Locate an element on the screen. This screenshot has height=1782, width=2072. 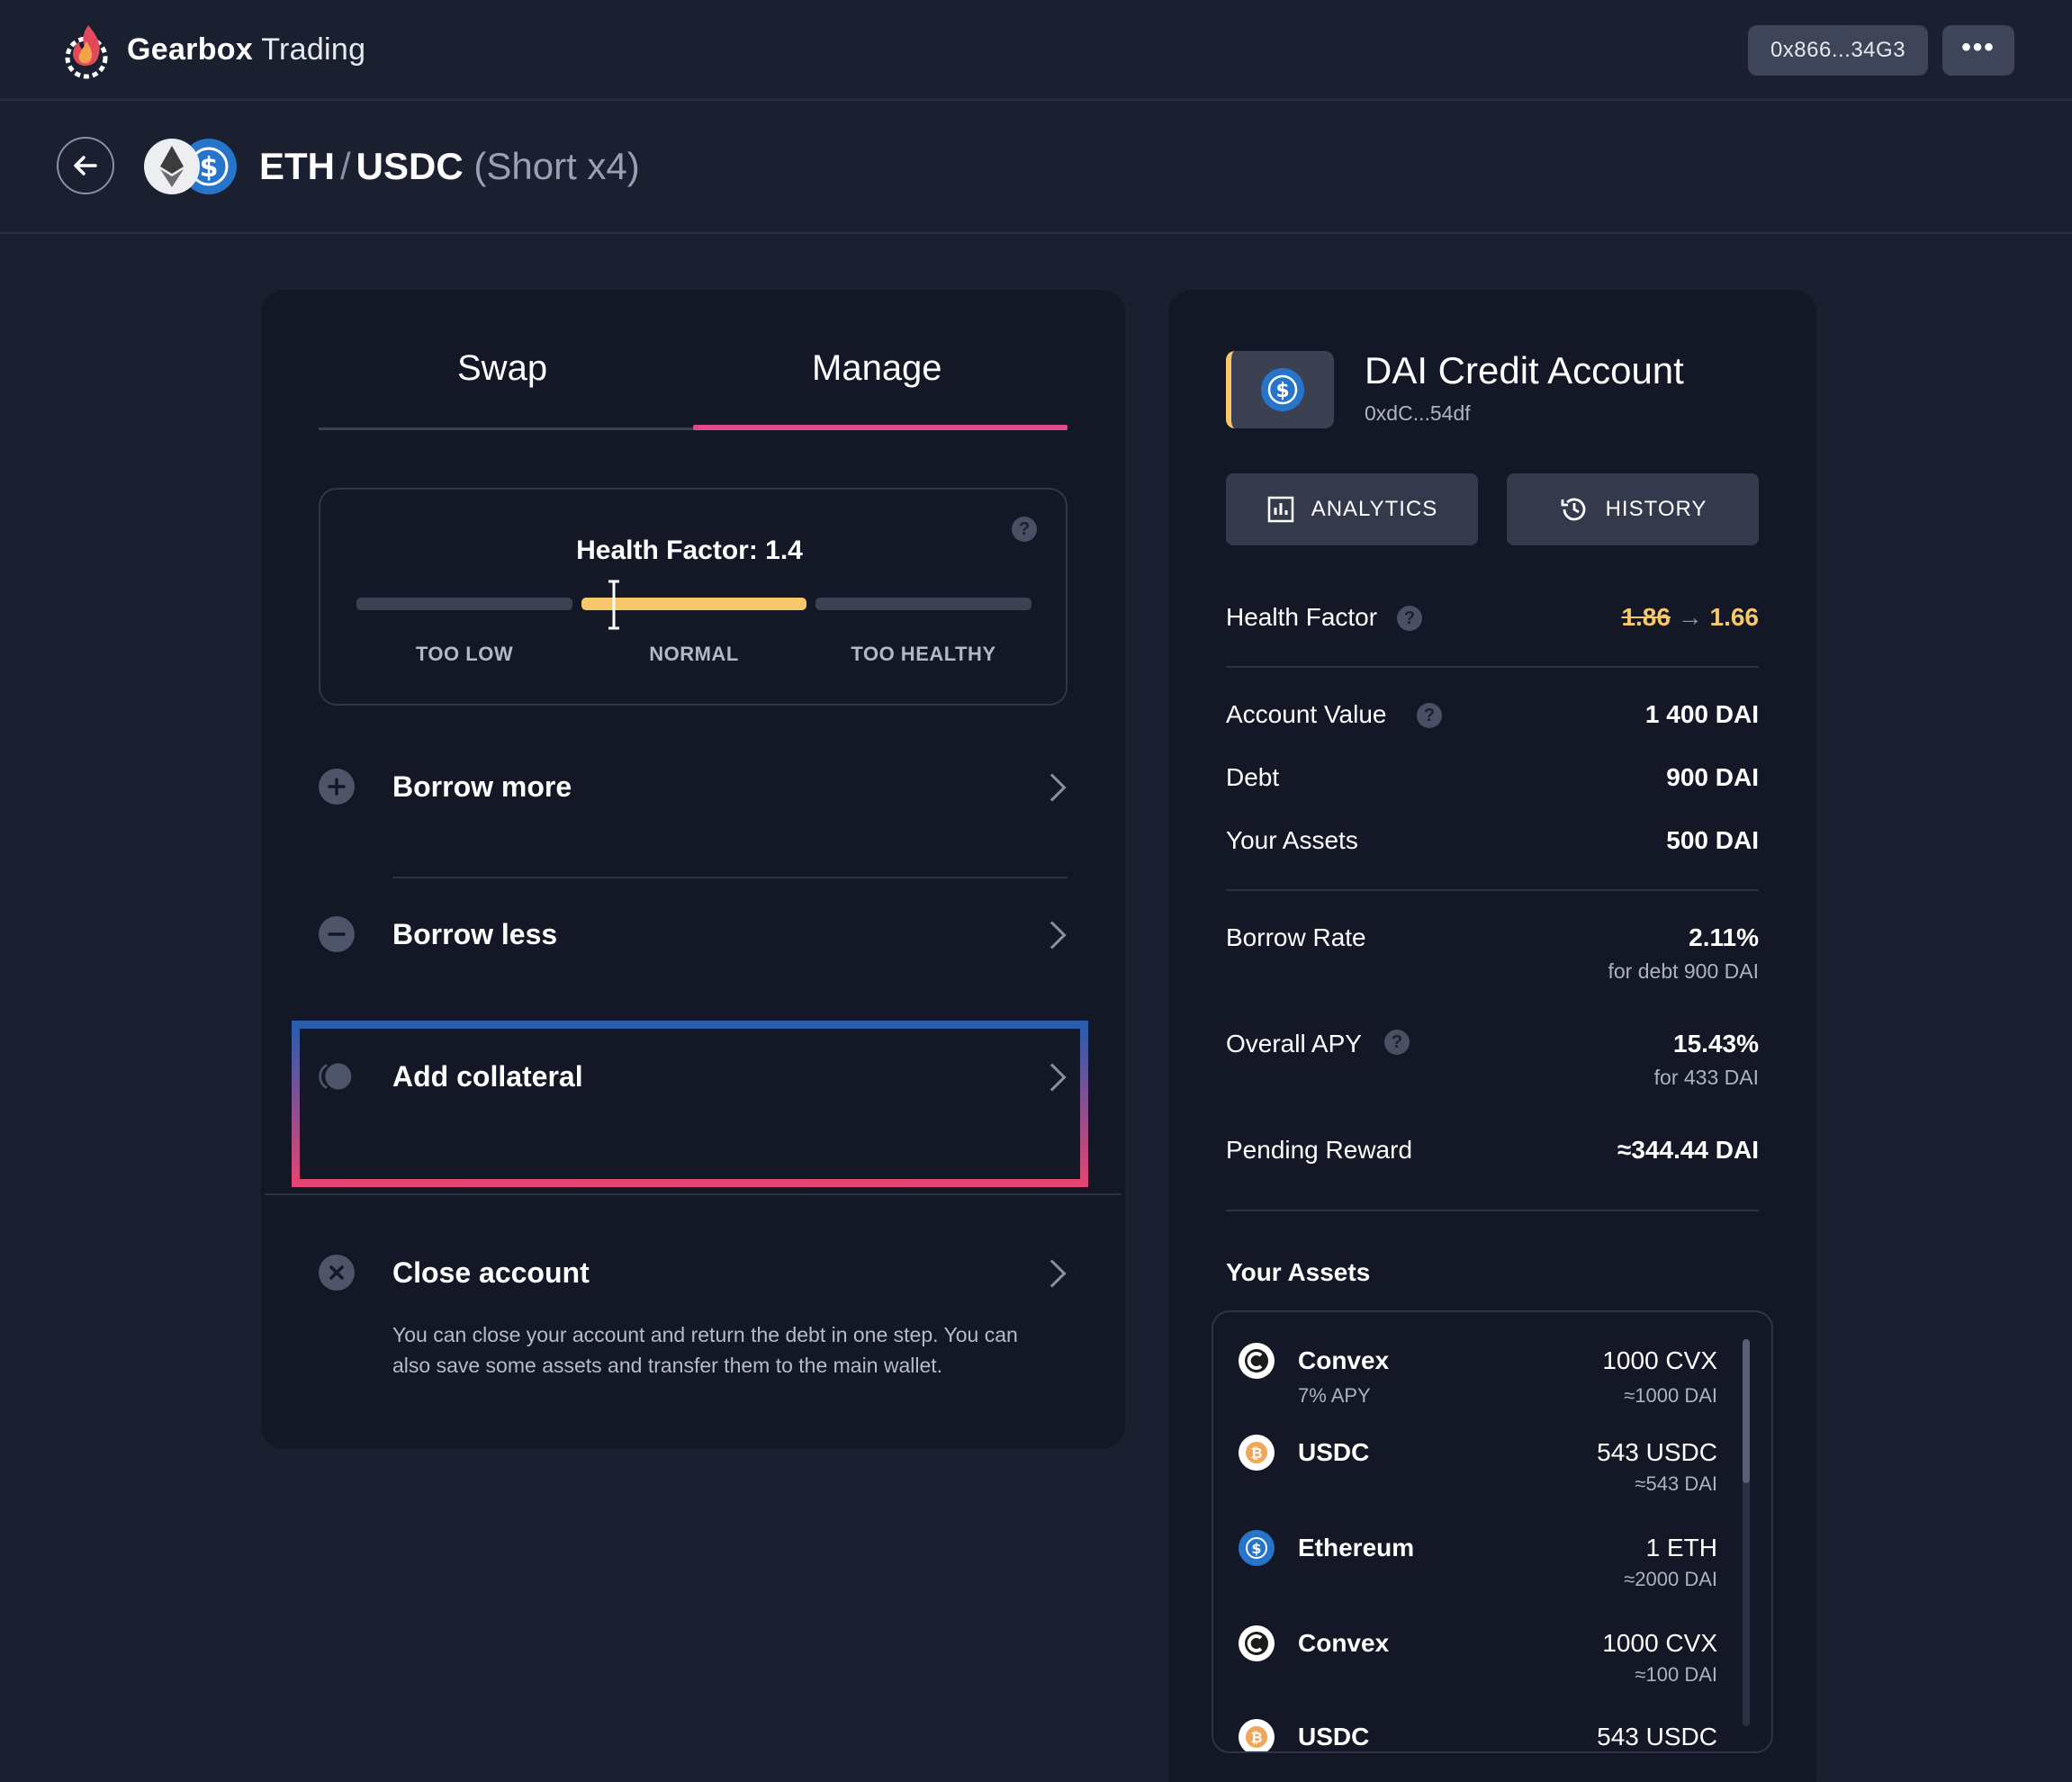
zone-label-too-low: TOO LOW is located at coordinates (464, 654).